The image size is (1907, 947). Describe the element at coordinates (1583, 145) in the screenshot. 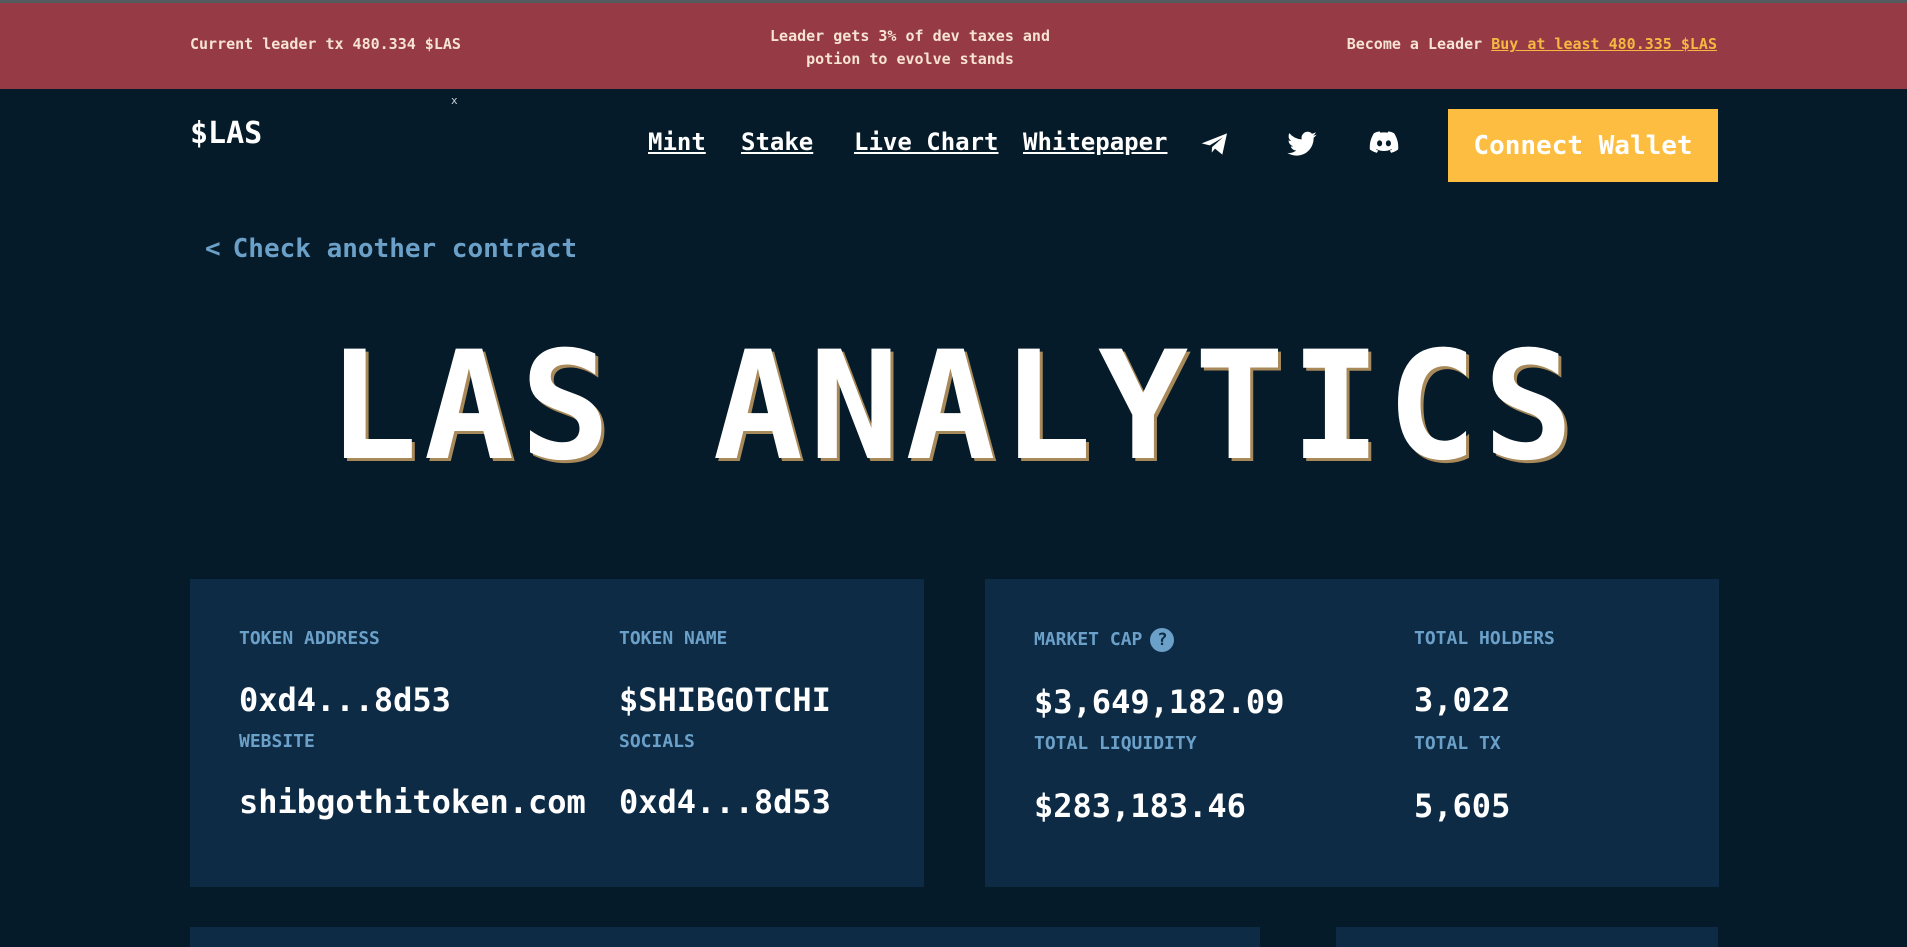

I see `connect-wallet-button: Connect Wallet` at that location.